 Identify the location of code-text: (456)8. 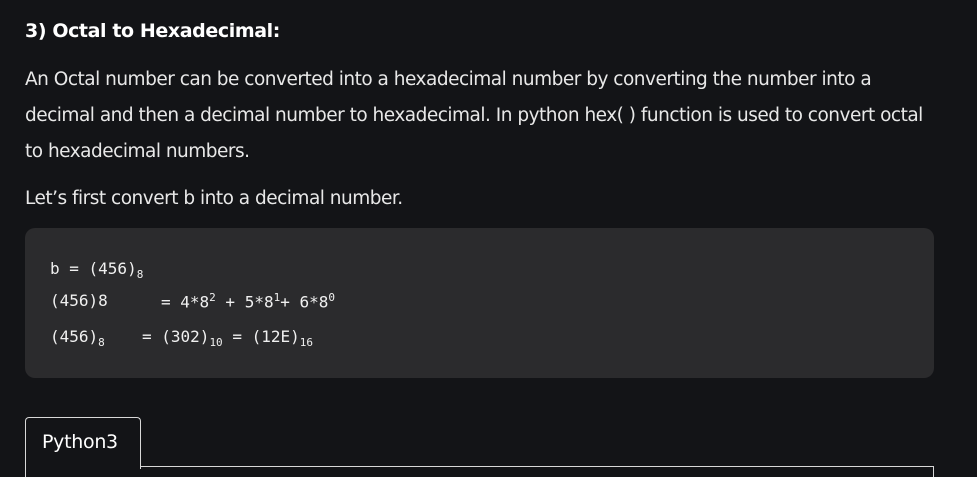
(79, 300).